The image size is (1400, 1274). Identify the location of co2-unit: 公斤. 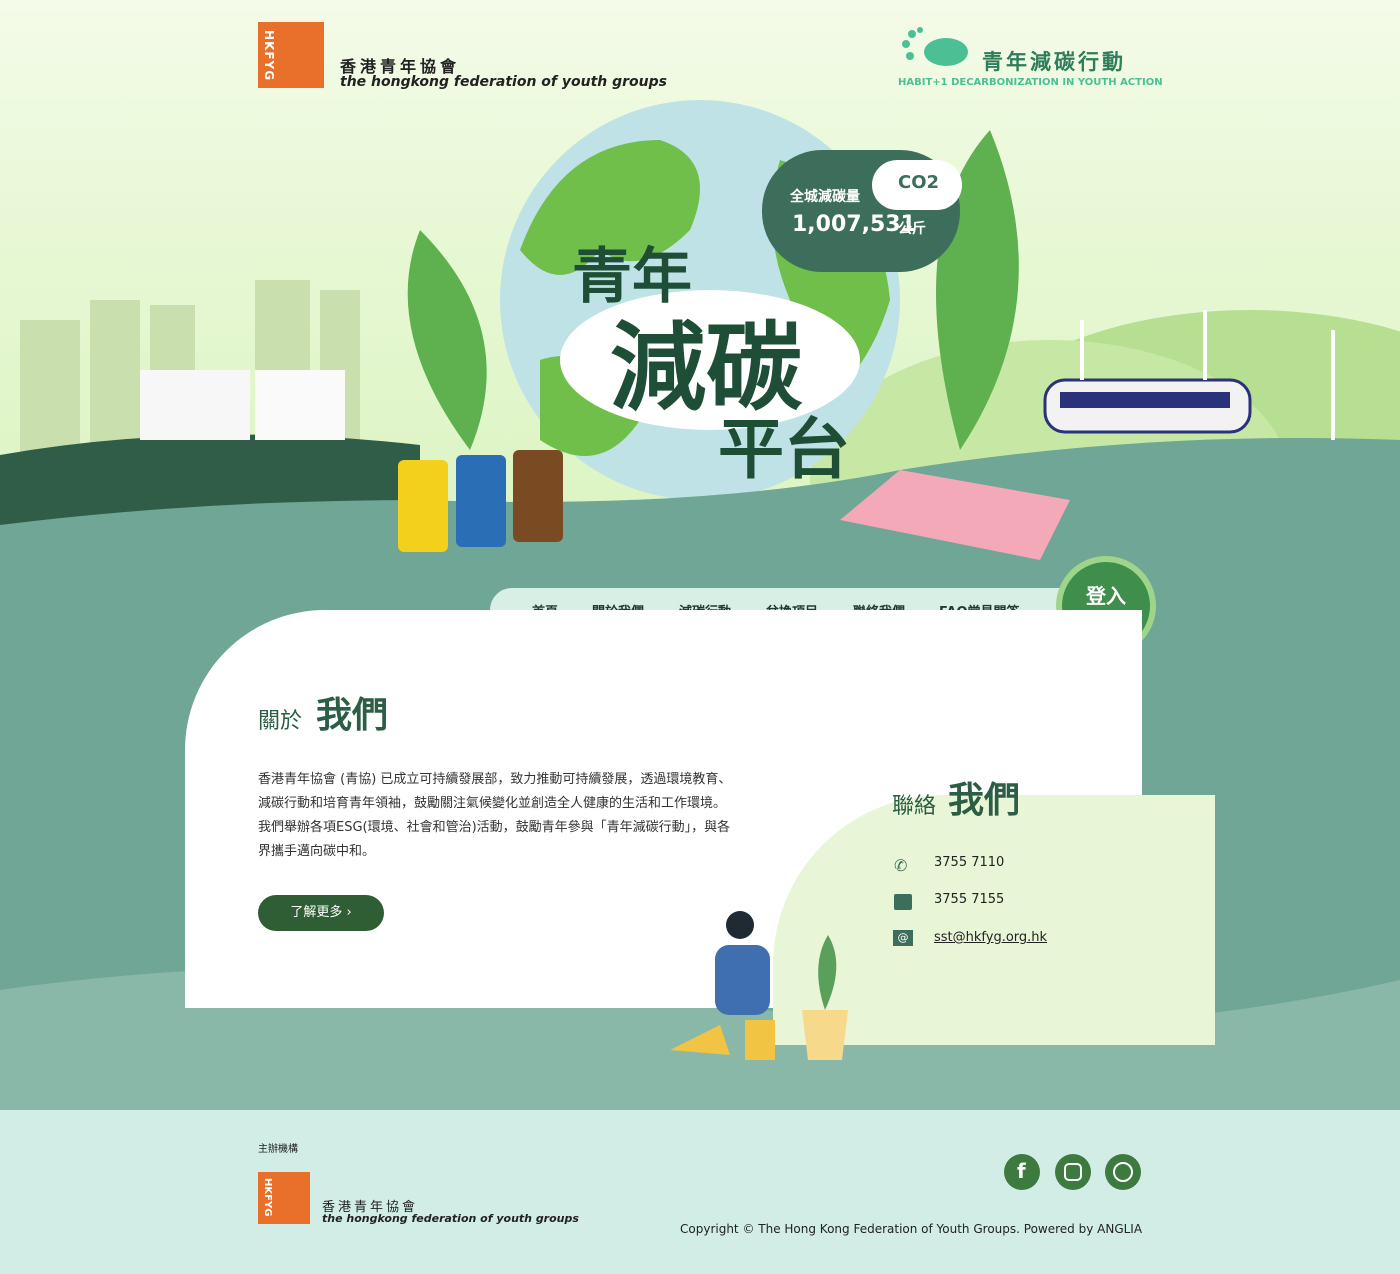
(912, 229).